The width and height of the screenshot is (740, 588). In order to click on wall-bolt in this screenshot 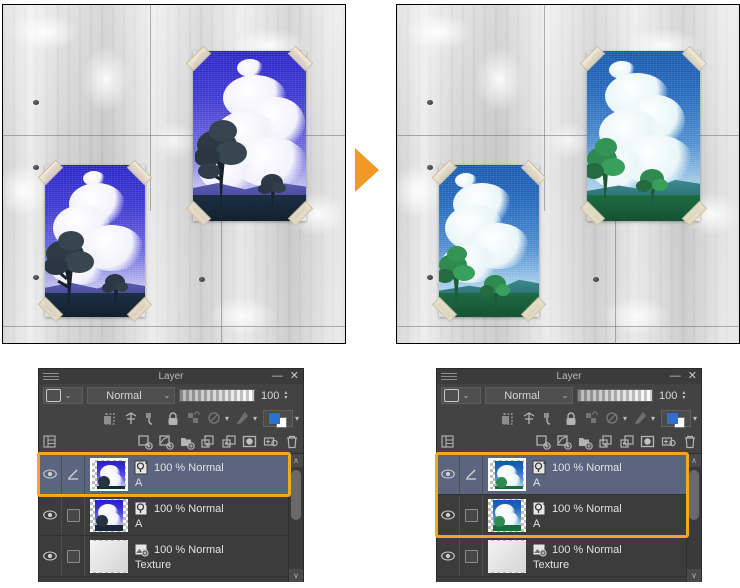, I will do `click(36, 167)`.